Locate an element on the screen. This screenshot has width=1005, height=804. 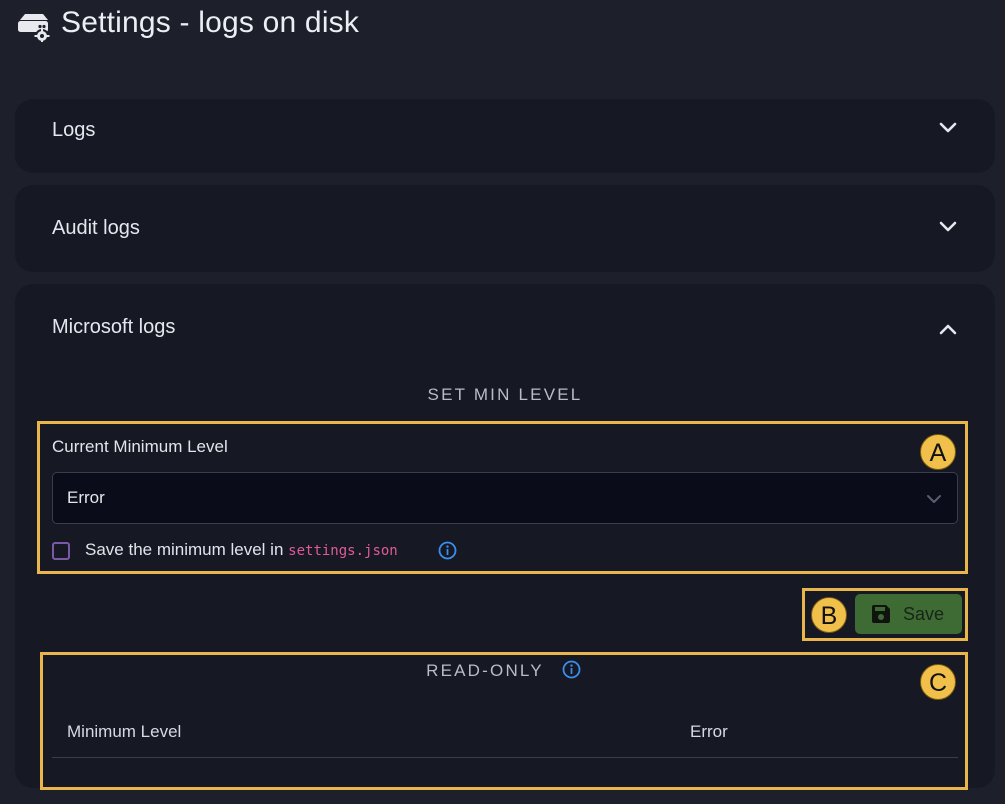
logs-panel: Logs is located at coordinates (505, 136).